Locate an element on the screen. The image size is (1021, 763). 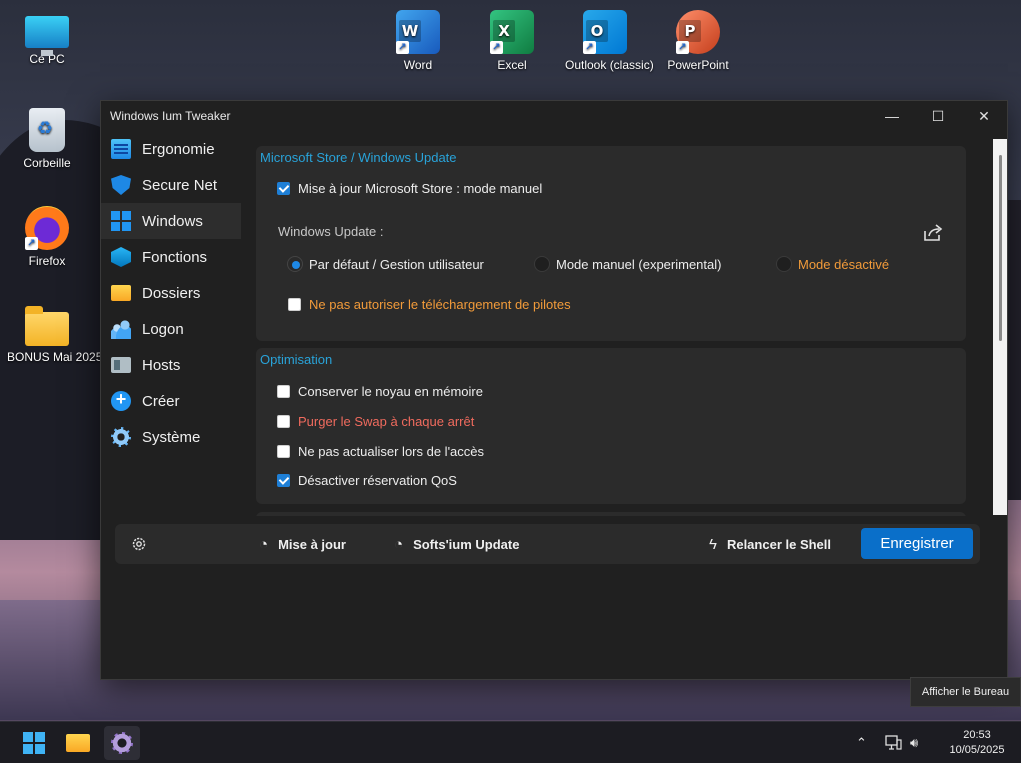
show-hidden-icons-button: ⌃ is located at coordinates (861, 742).